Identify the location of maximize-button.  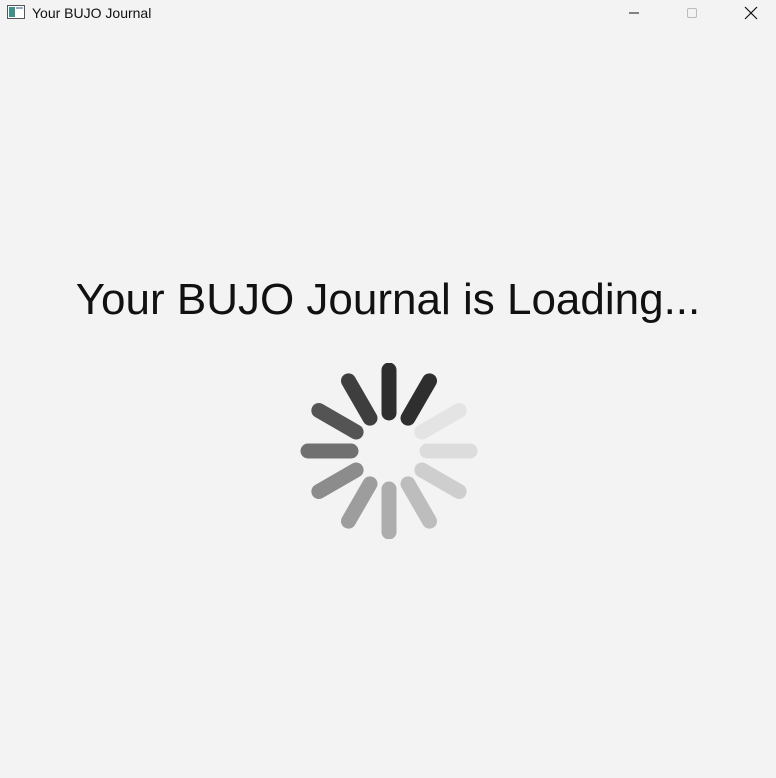
(692, 13).